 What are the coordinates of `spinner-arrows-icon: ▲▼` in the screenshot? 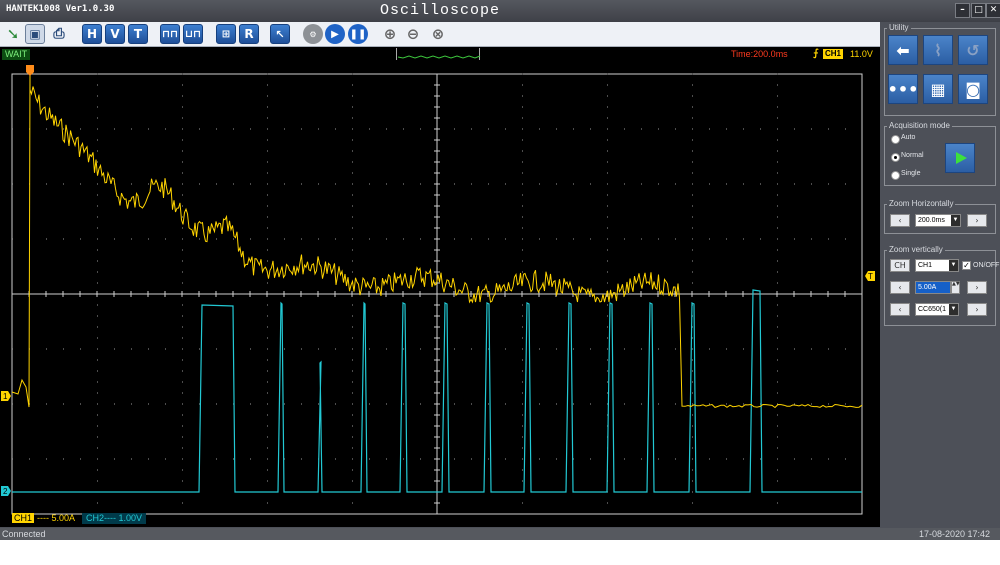 It's located at (955, 287).